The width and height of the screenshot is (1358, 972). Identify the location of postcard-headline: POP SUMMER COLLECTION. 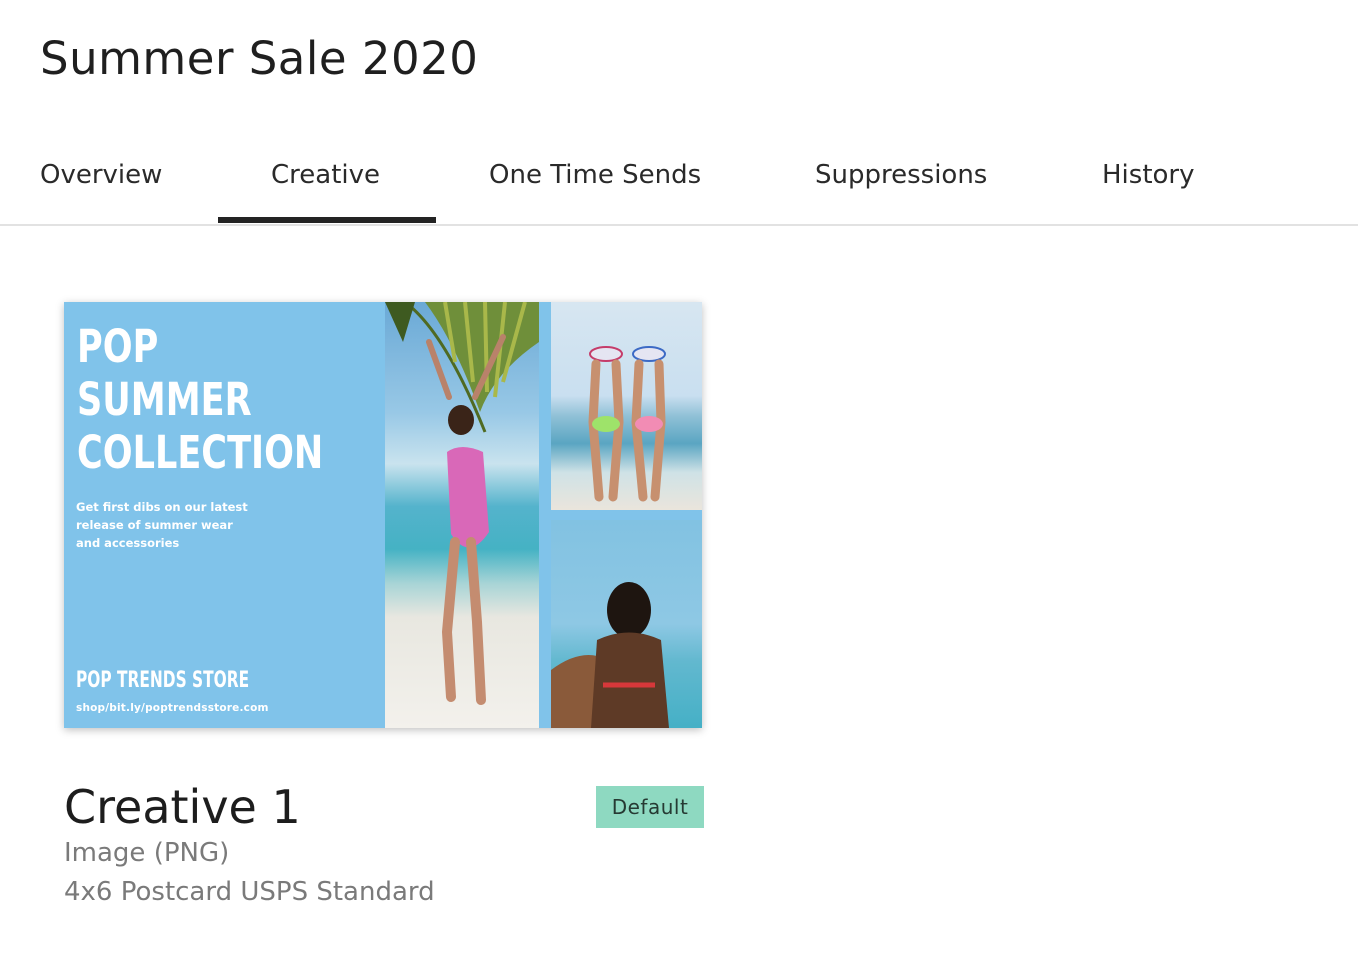
(200, 399).